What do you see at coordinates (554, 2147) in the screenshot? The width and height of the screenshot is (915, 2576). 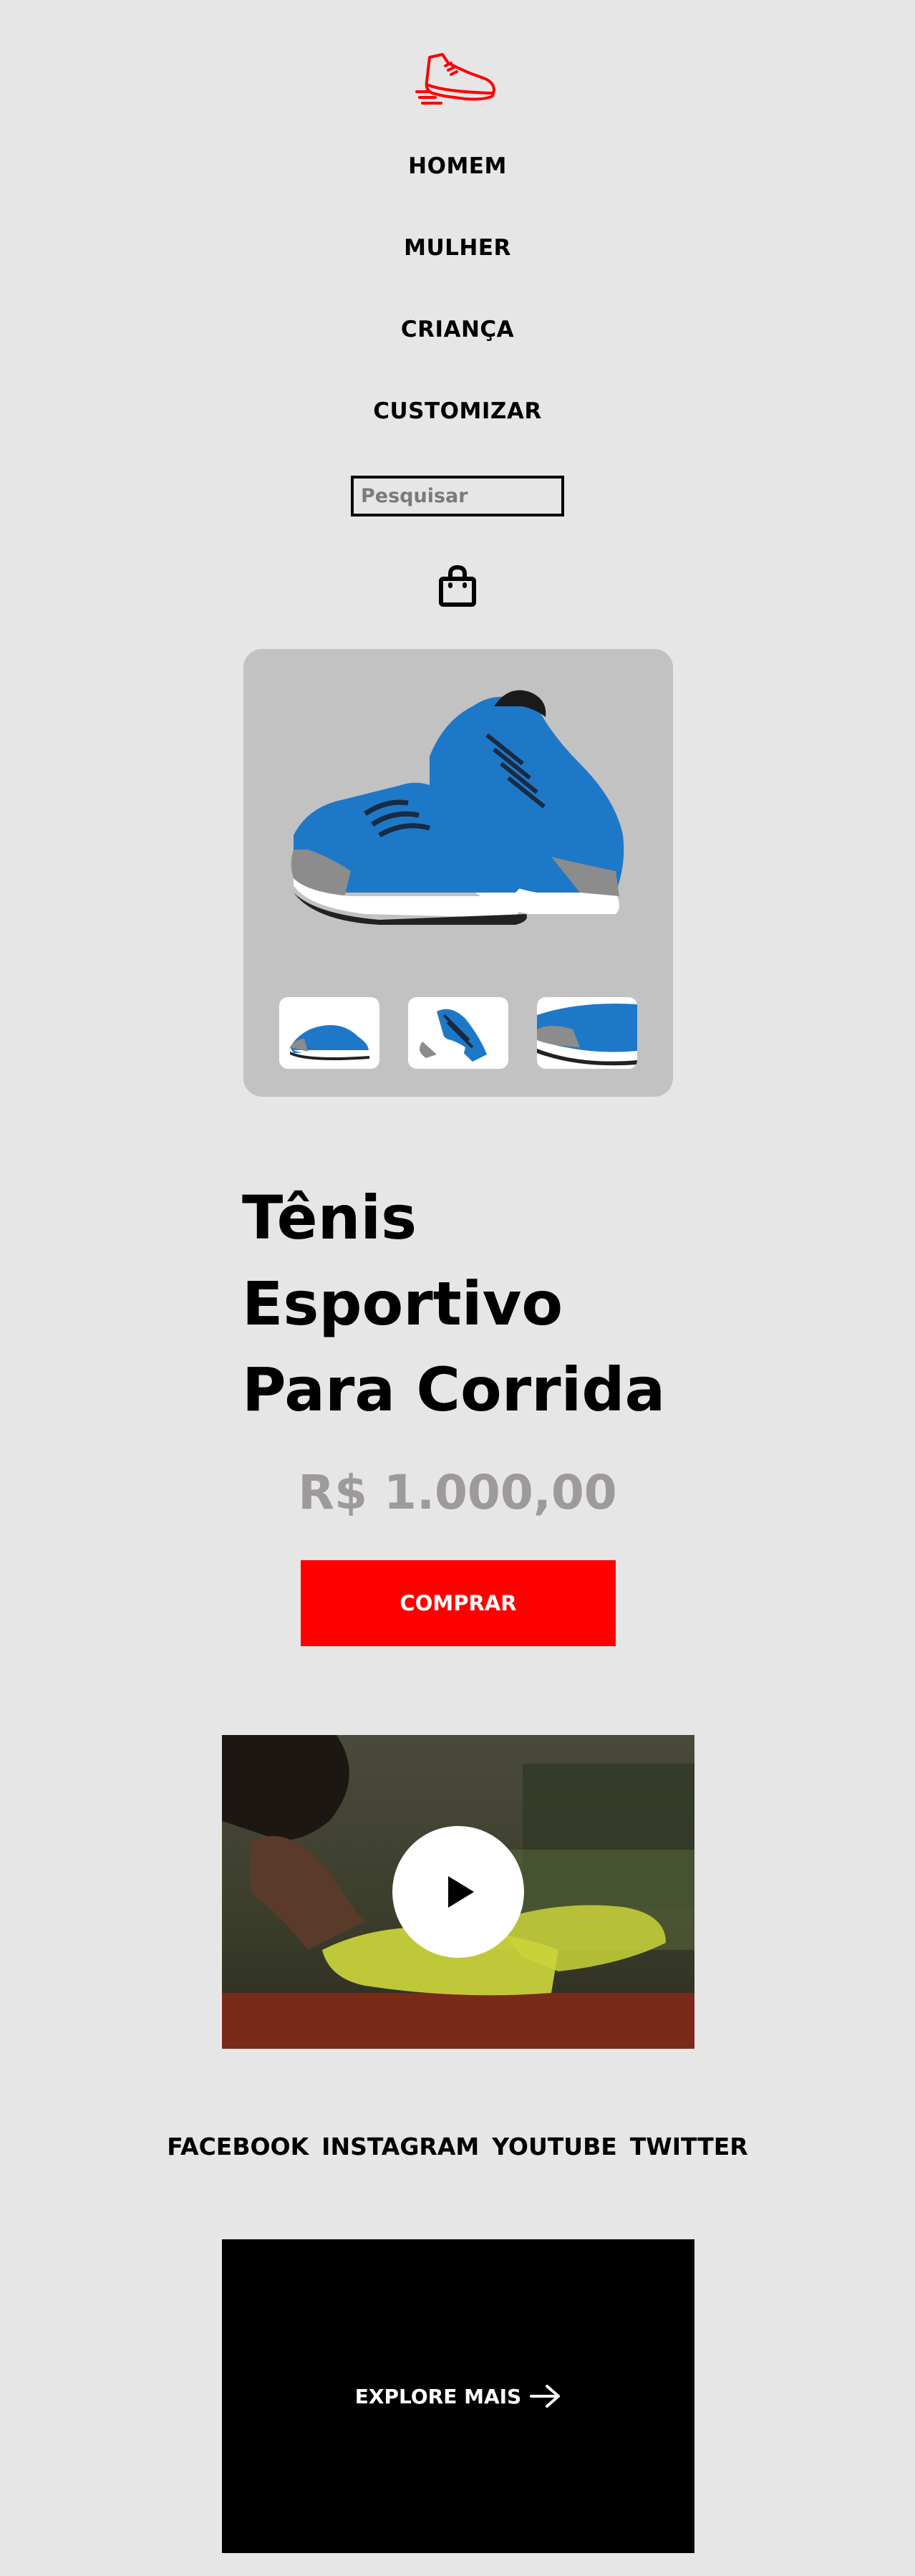 I see `social-link-youtube: YOUTUBE` at bounding box center [554, 2147].